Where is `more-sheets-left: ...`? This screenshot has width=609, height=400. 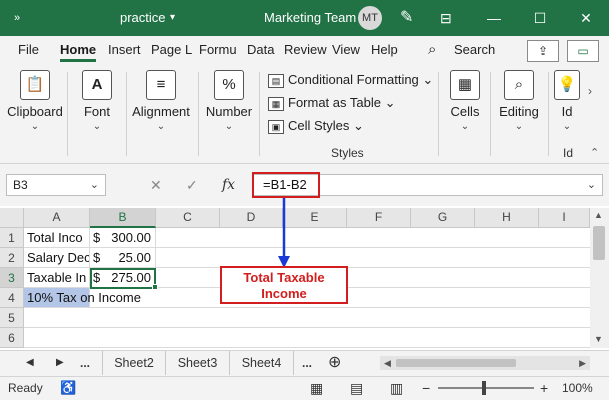
more-sheets-left: ... is located at coordinates (85, 363).